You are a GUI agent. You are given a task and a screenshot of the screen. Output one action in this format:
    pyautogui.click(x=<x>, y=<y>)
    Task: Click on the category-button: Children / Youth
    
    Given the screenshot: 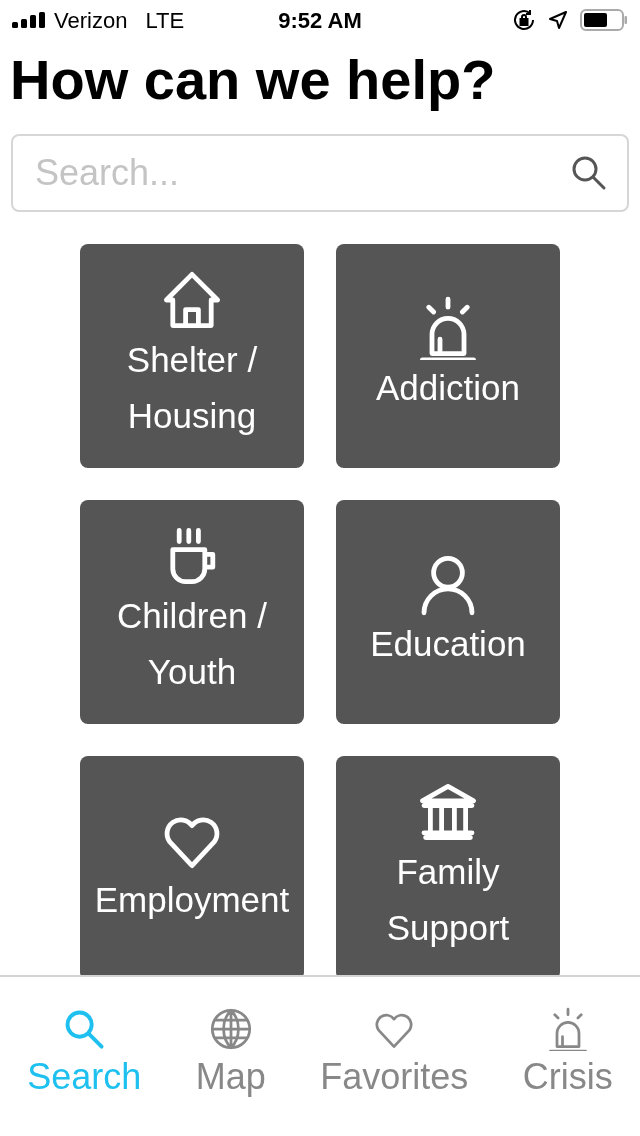 What is the action you would take?
    pyautogui.click(x=192, y=612)
    